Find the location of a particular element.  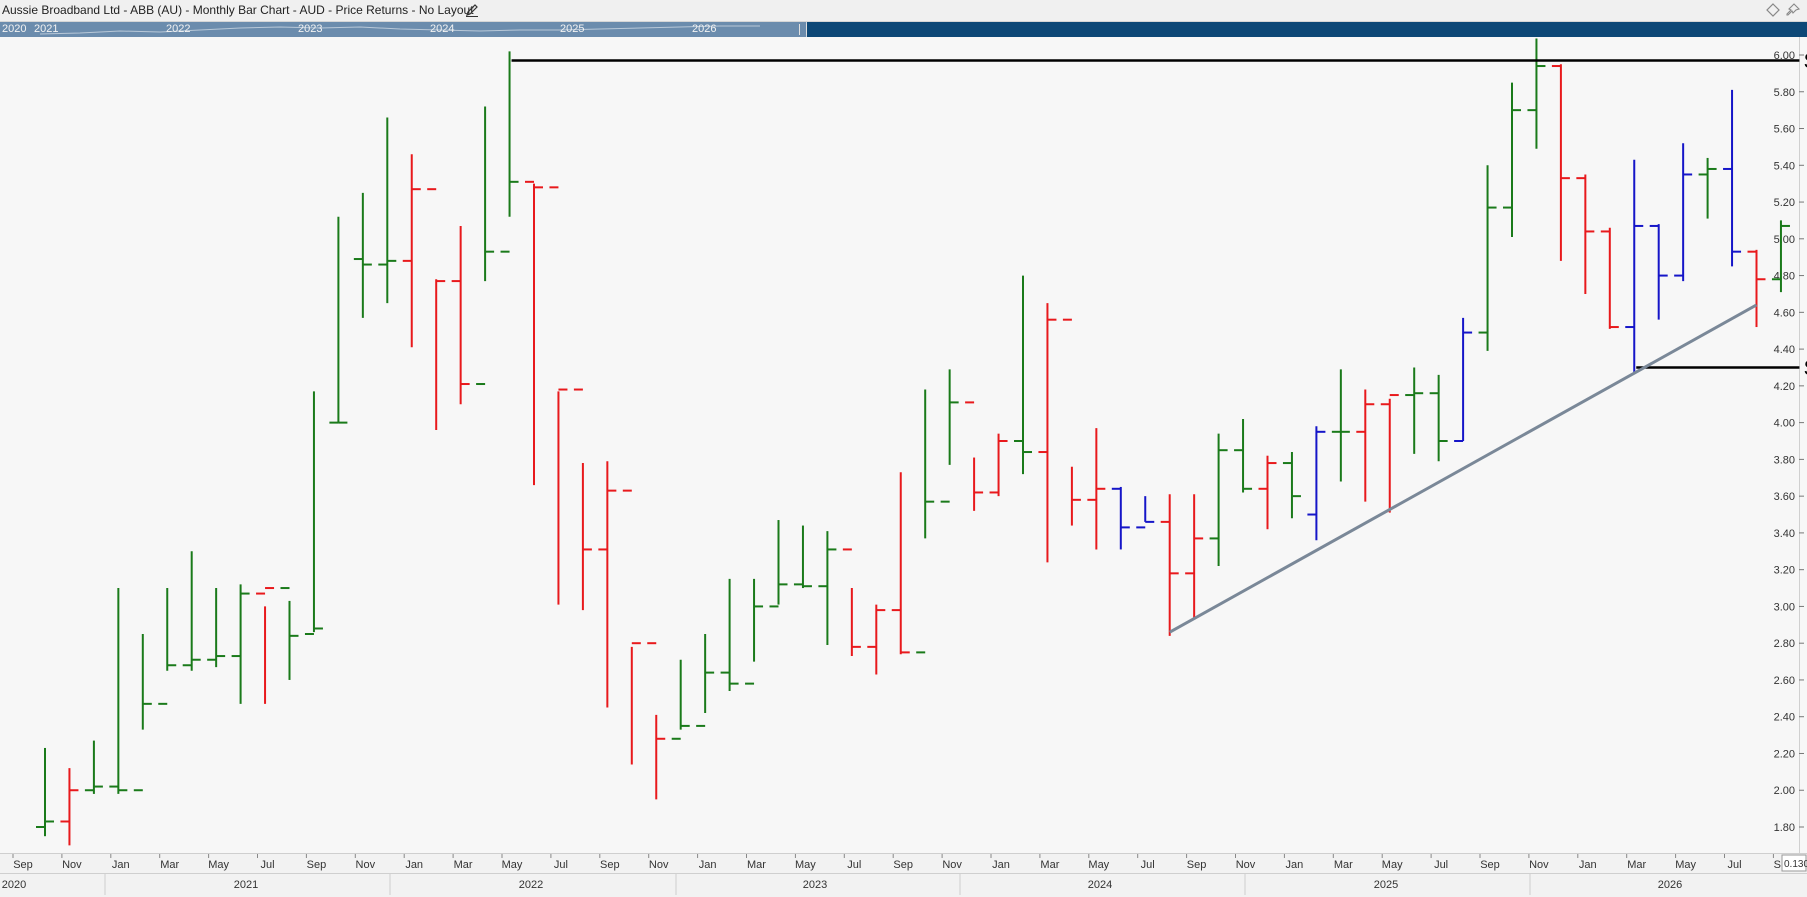

y-tick-label: 4.60 is located at coordinates (1784, 313).